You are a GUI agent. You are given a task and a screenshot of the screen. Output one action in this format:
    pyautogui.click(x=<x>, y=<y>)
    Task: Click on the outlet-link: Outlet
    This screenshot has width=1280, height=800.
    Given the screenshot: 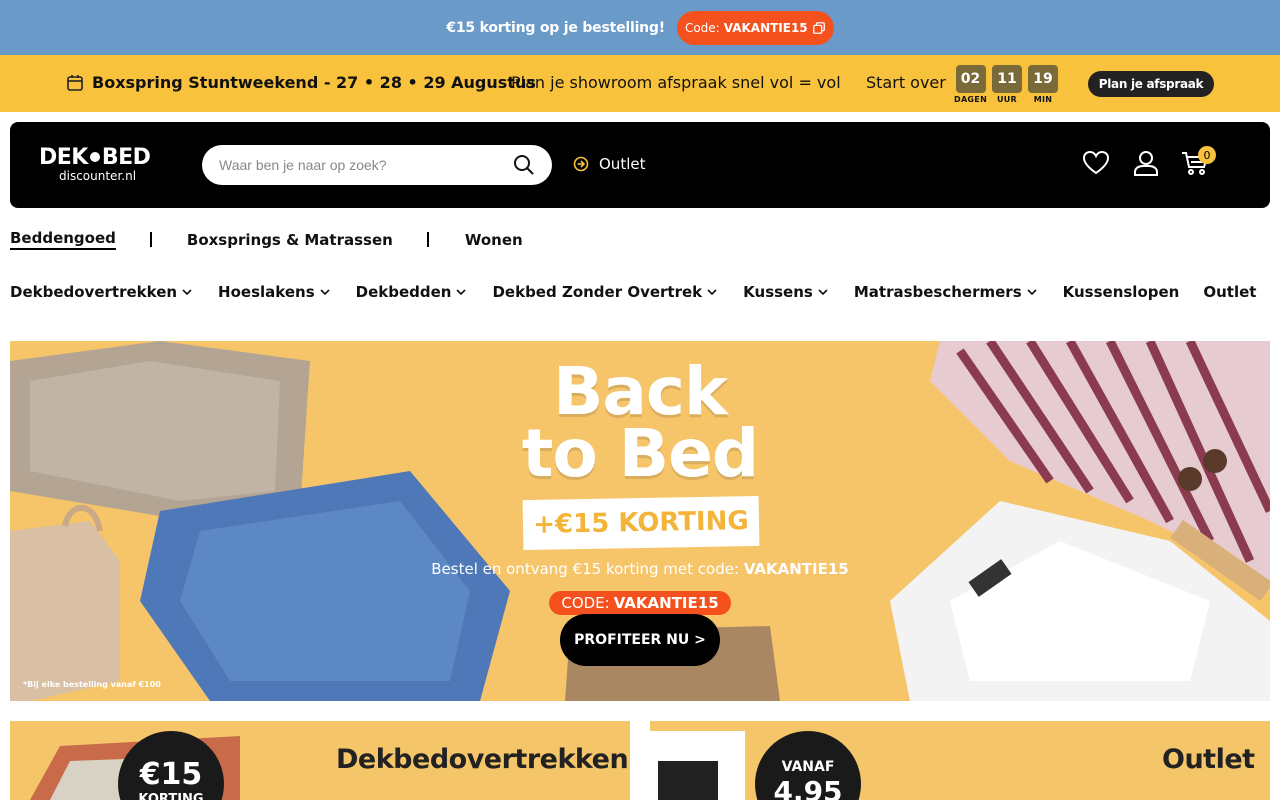 What is the action you would take?
    pyautogui.click(x=609, y=164)
    